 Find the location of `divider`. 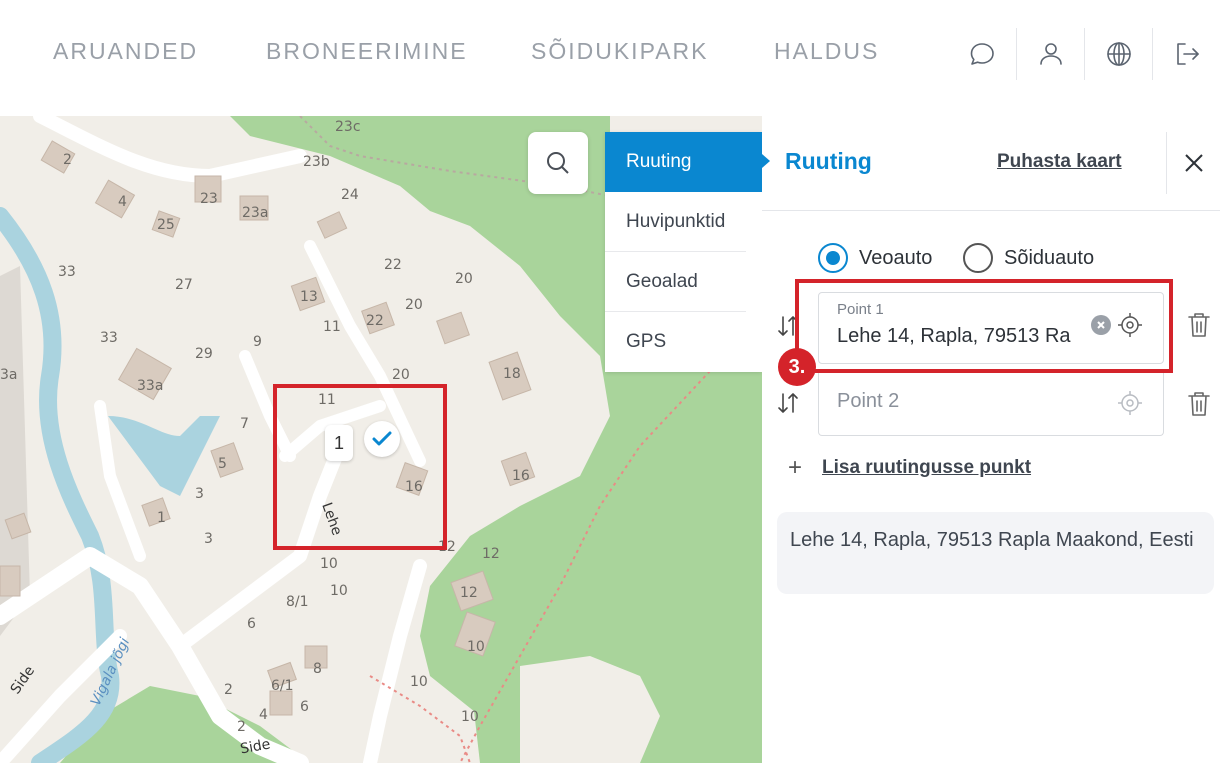

divider is located at coordinates (991, 210).